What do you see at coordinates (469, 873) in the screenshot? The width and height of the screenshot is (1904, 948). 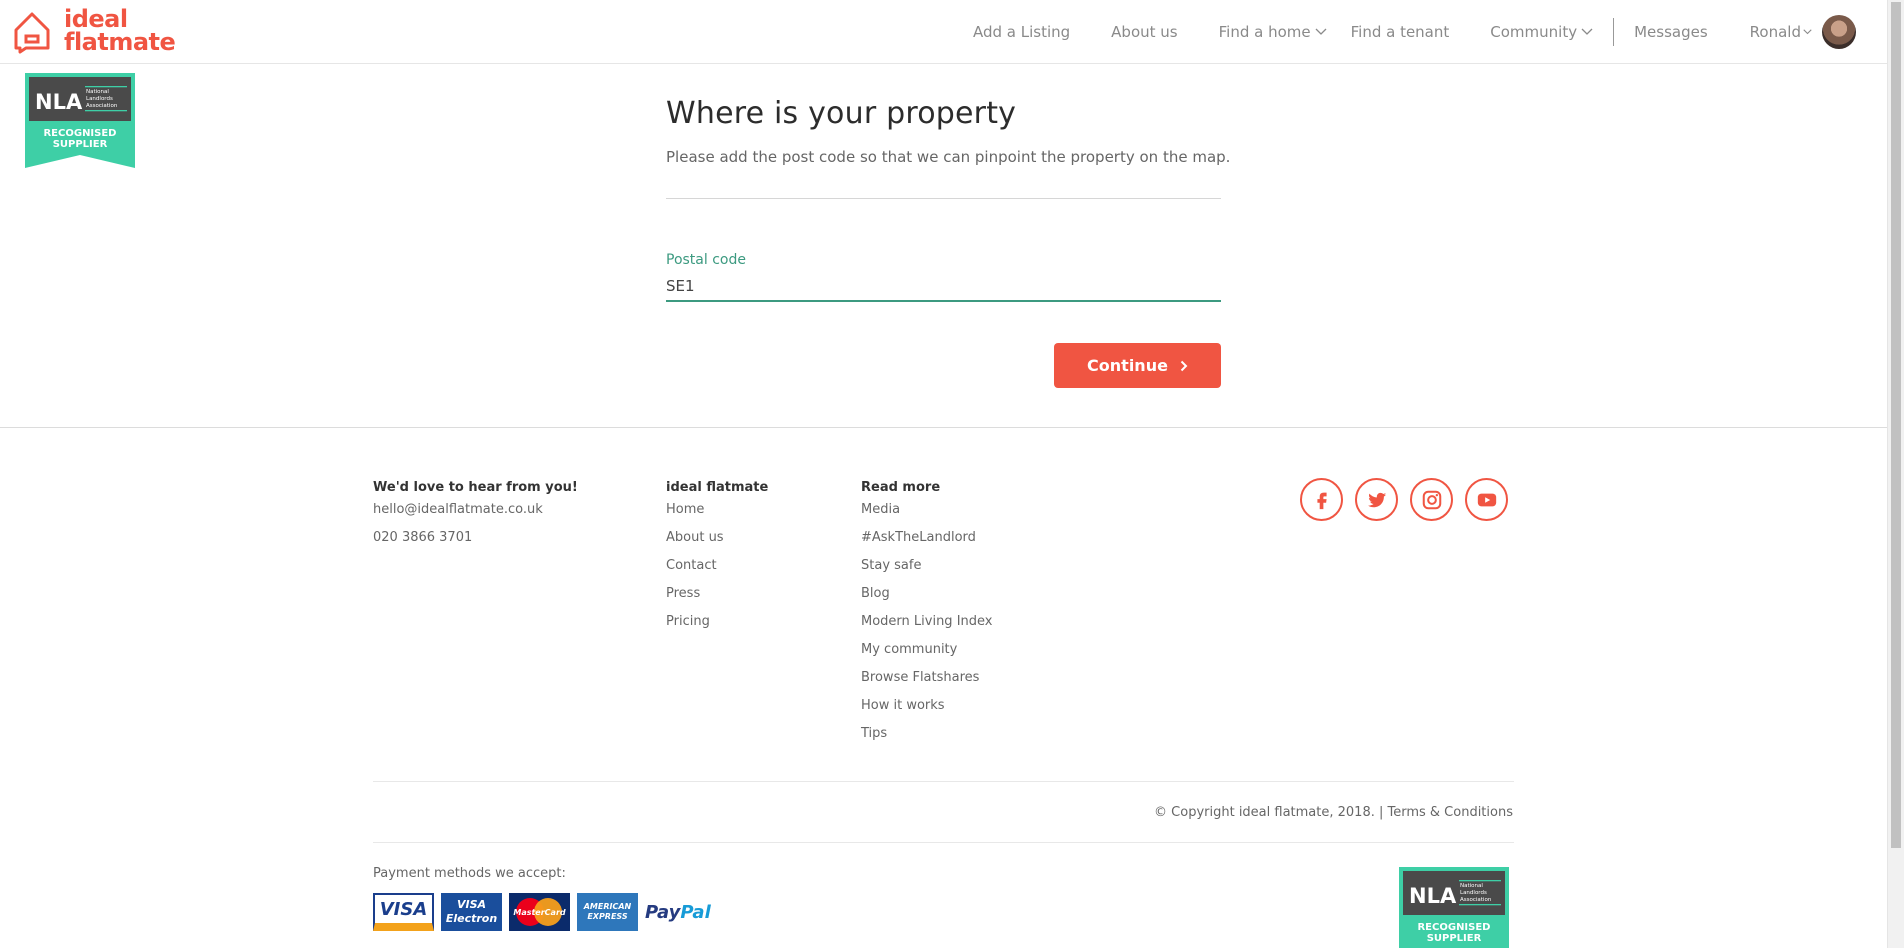 I see `payment-methods-label: Payment methods we accept:` at bounding box center [469, 873].